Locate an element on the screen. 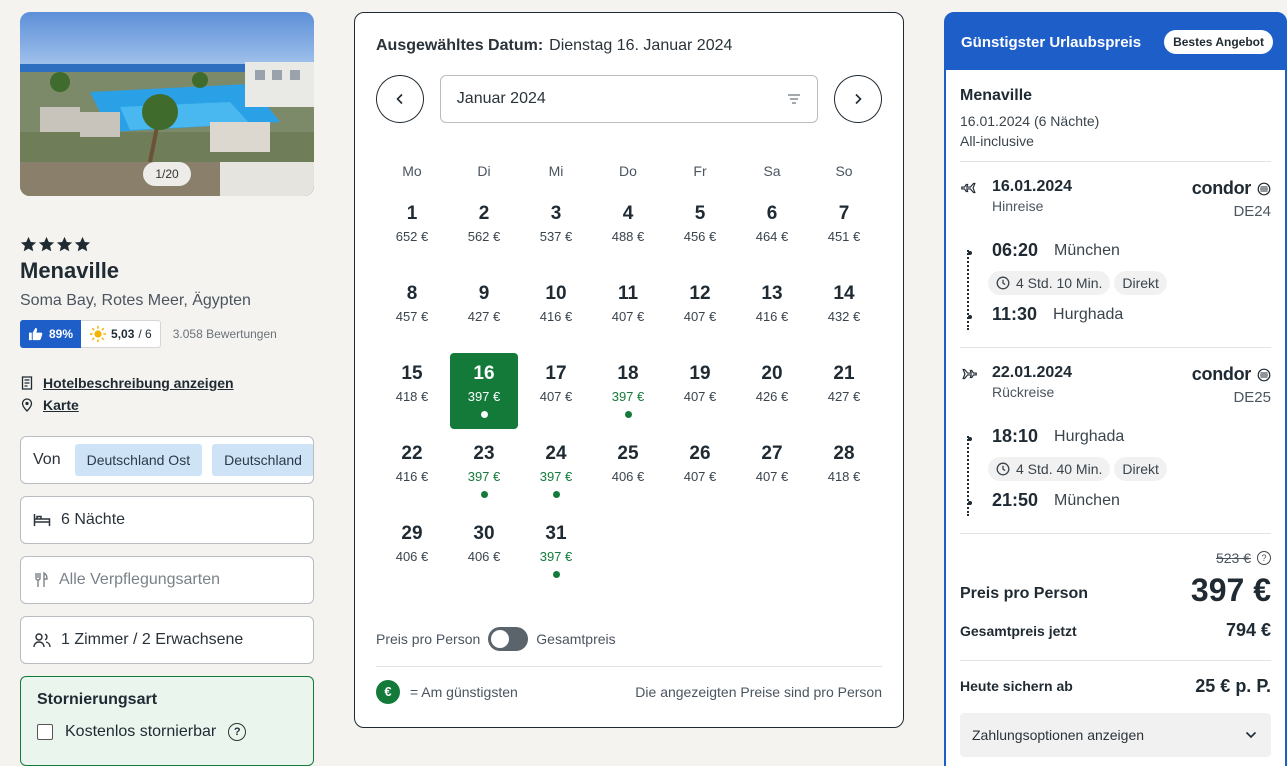 The width and height of the screenshot is (1287, 766). cutlery-icon is located at coordinates (41, 579).